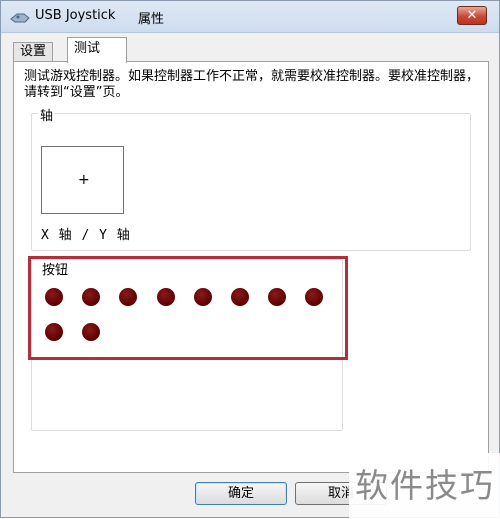 This screenshot has width=500, height=519. I want to click on ok-button: 确定, so click(241, 493).